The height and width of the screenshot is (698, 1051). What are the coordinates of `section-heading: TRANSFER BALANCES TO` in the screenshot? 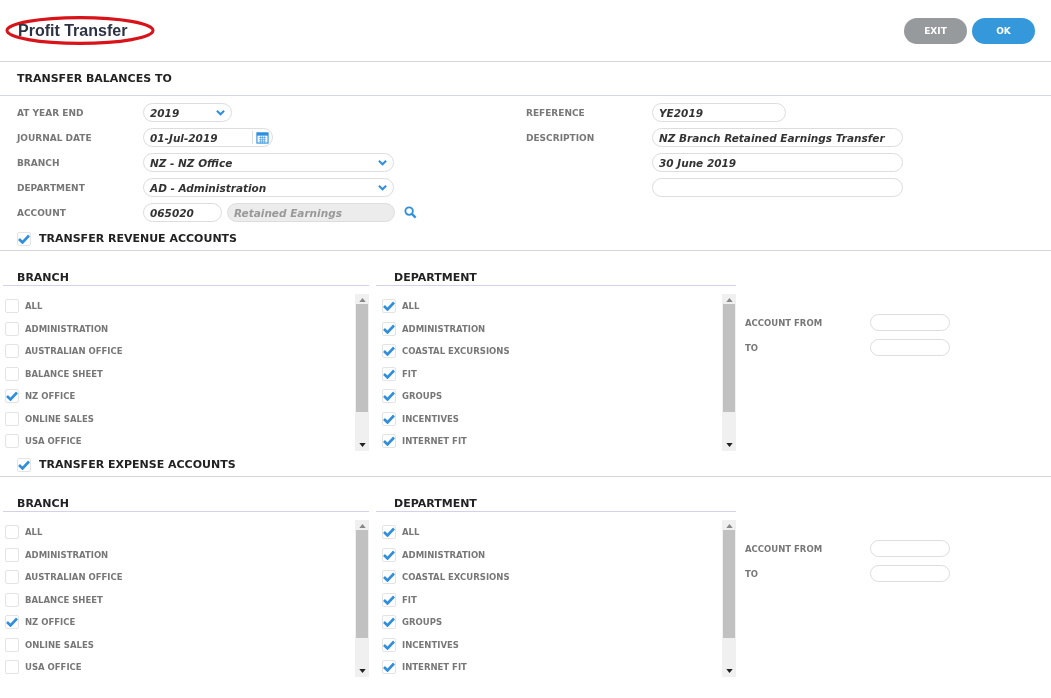 It's located at (94, 78).